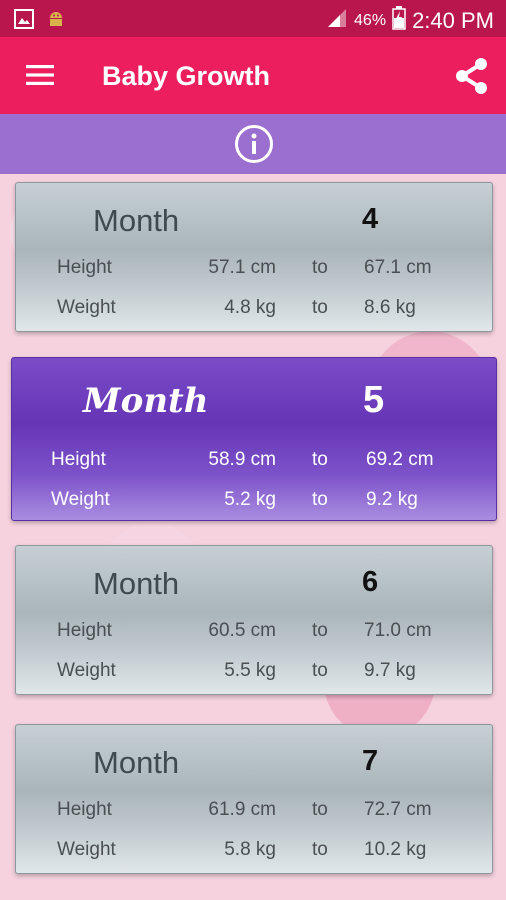 The image size is (506, 900). What do you see at coordinates (250, 849) in the screenshot?
I see `weight-min: 5.8 kg` at bounding box center [250, 849].